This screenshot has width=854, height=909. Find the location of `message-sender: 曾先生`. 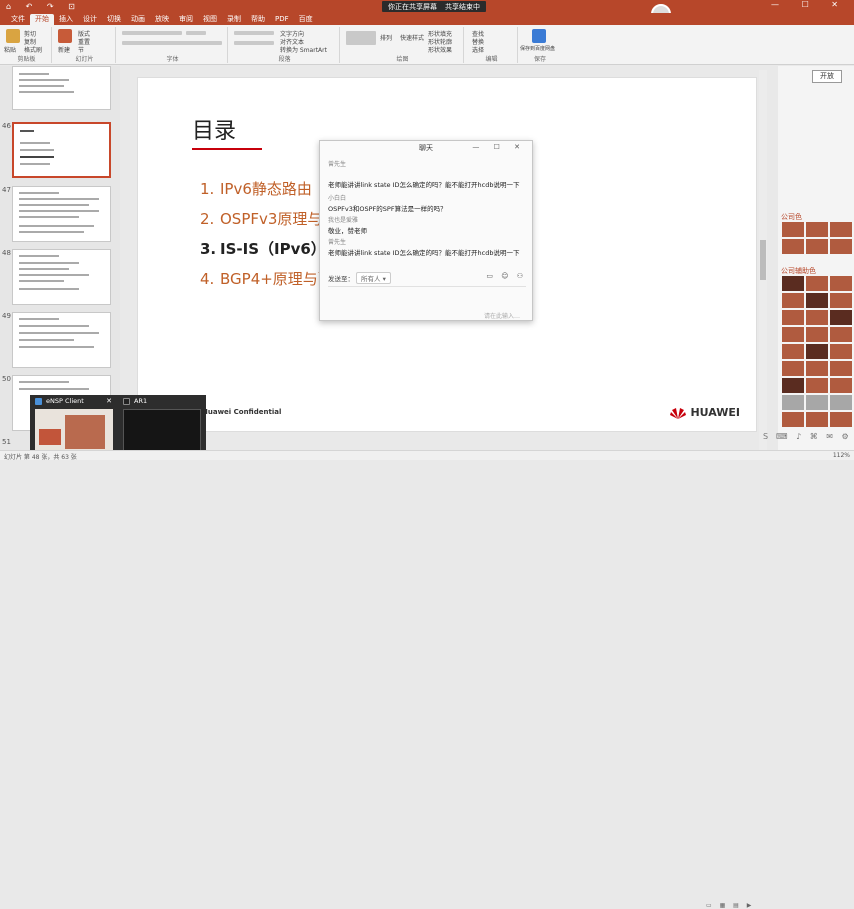

message-sender: 曾先生 is located at coordinates (337, 242).